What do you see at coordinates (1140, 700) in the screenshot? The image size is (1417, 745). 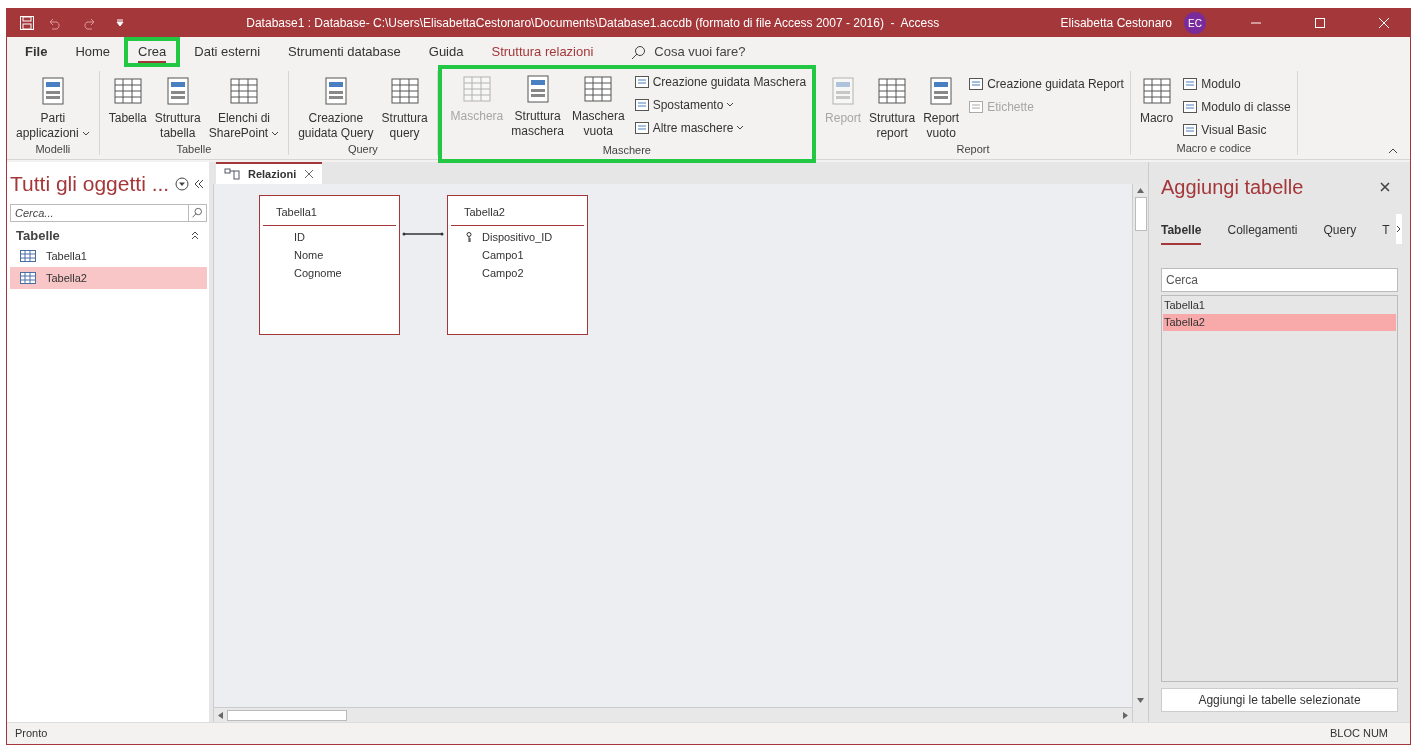 I see `scroll-down-icon` at bounding box center [1140, 700].